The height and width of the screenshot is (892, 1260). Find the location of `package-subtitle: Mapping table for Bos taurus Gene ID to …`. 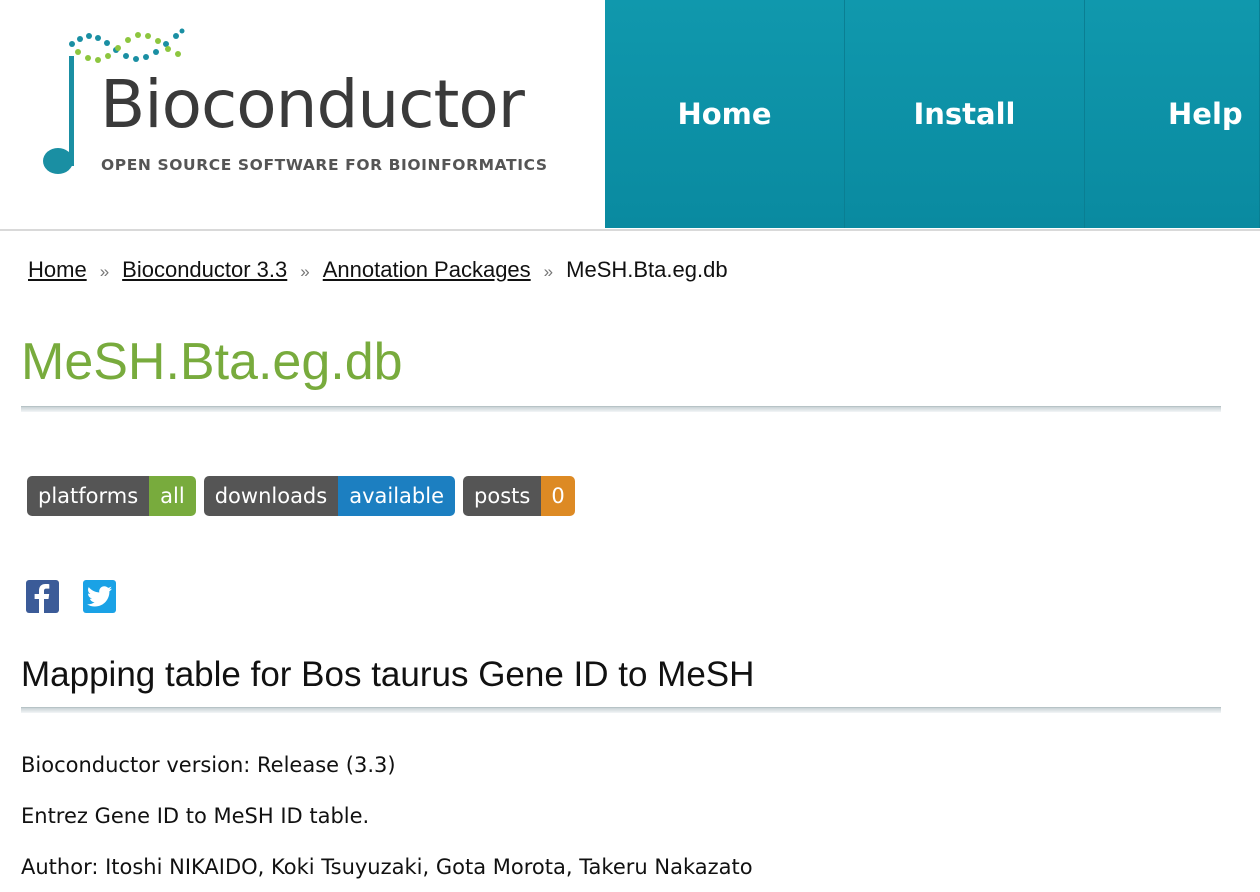

package-subtitle: Mapping table for Bos taurus Gene ID to … is located at coordinates (388, 674).